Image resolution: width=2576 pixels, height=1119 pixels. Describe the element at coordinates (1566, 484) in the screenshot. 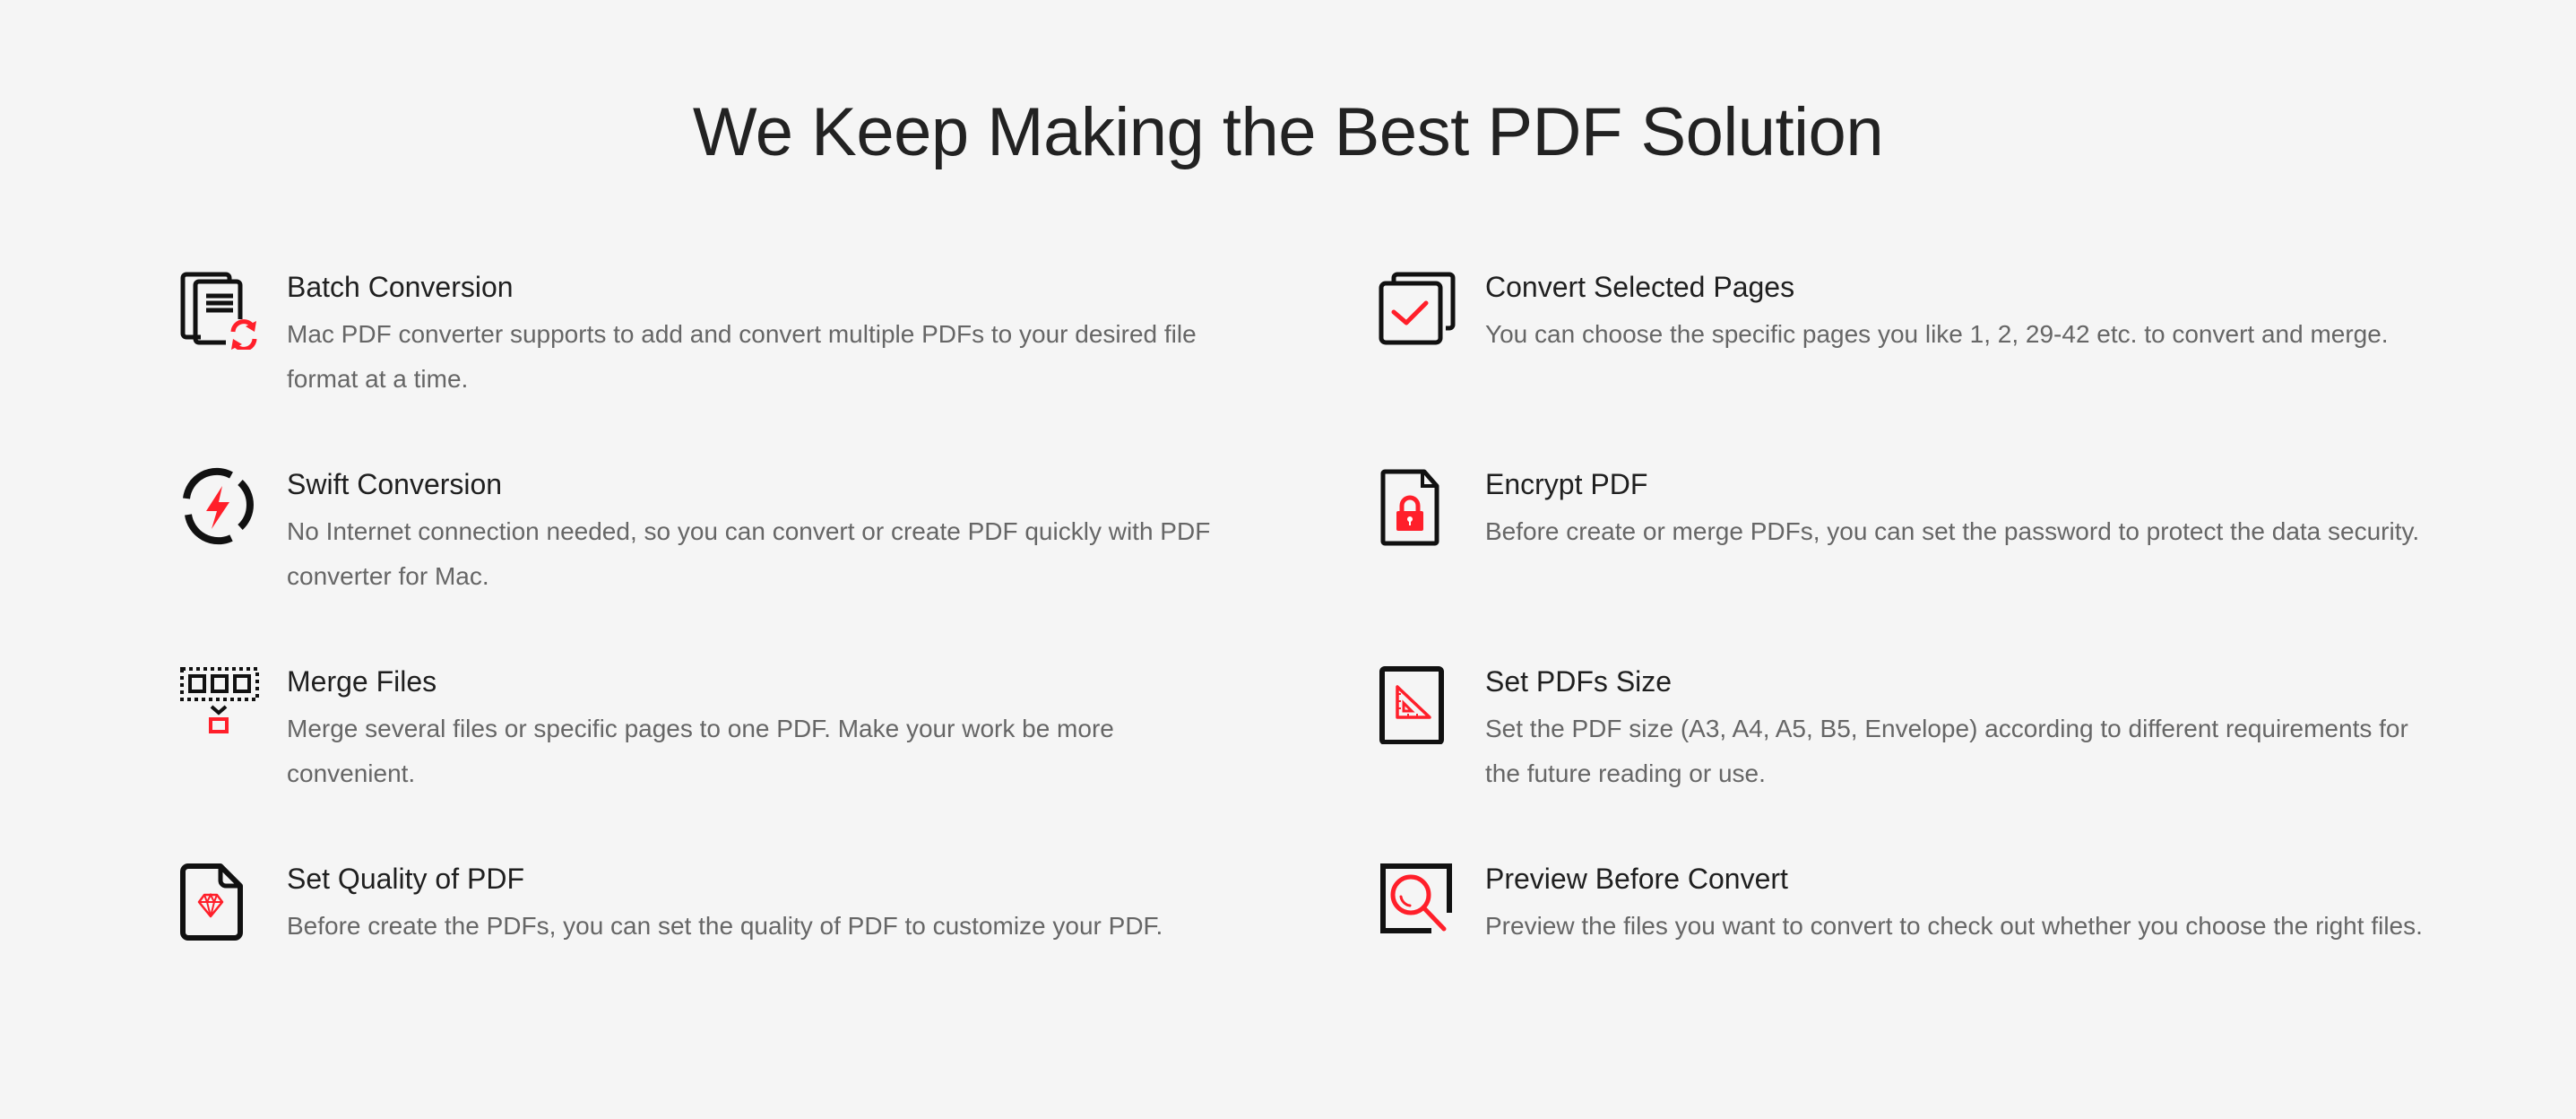

I see `feature-title: Encrypt PDF` at that location.